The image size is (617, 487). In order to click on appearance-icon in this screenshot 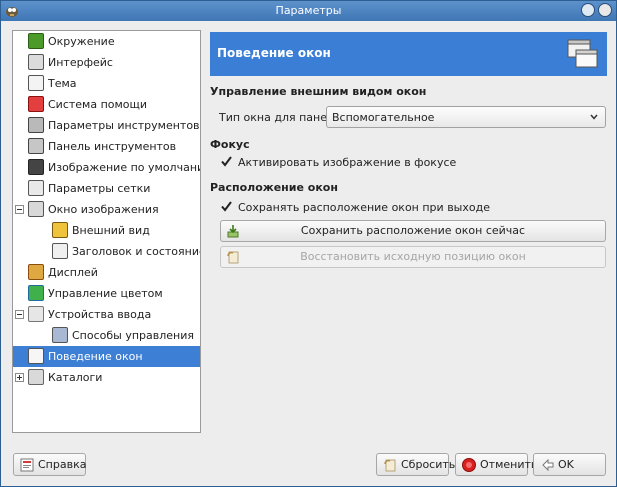, I will do `click(60, 230)`.